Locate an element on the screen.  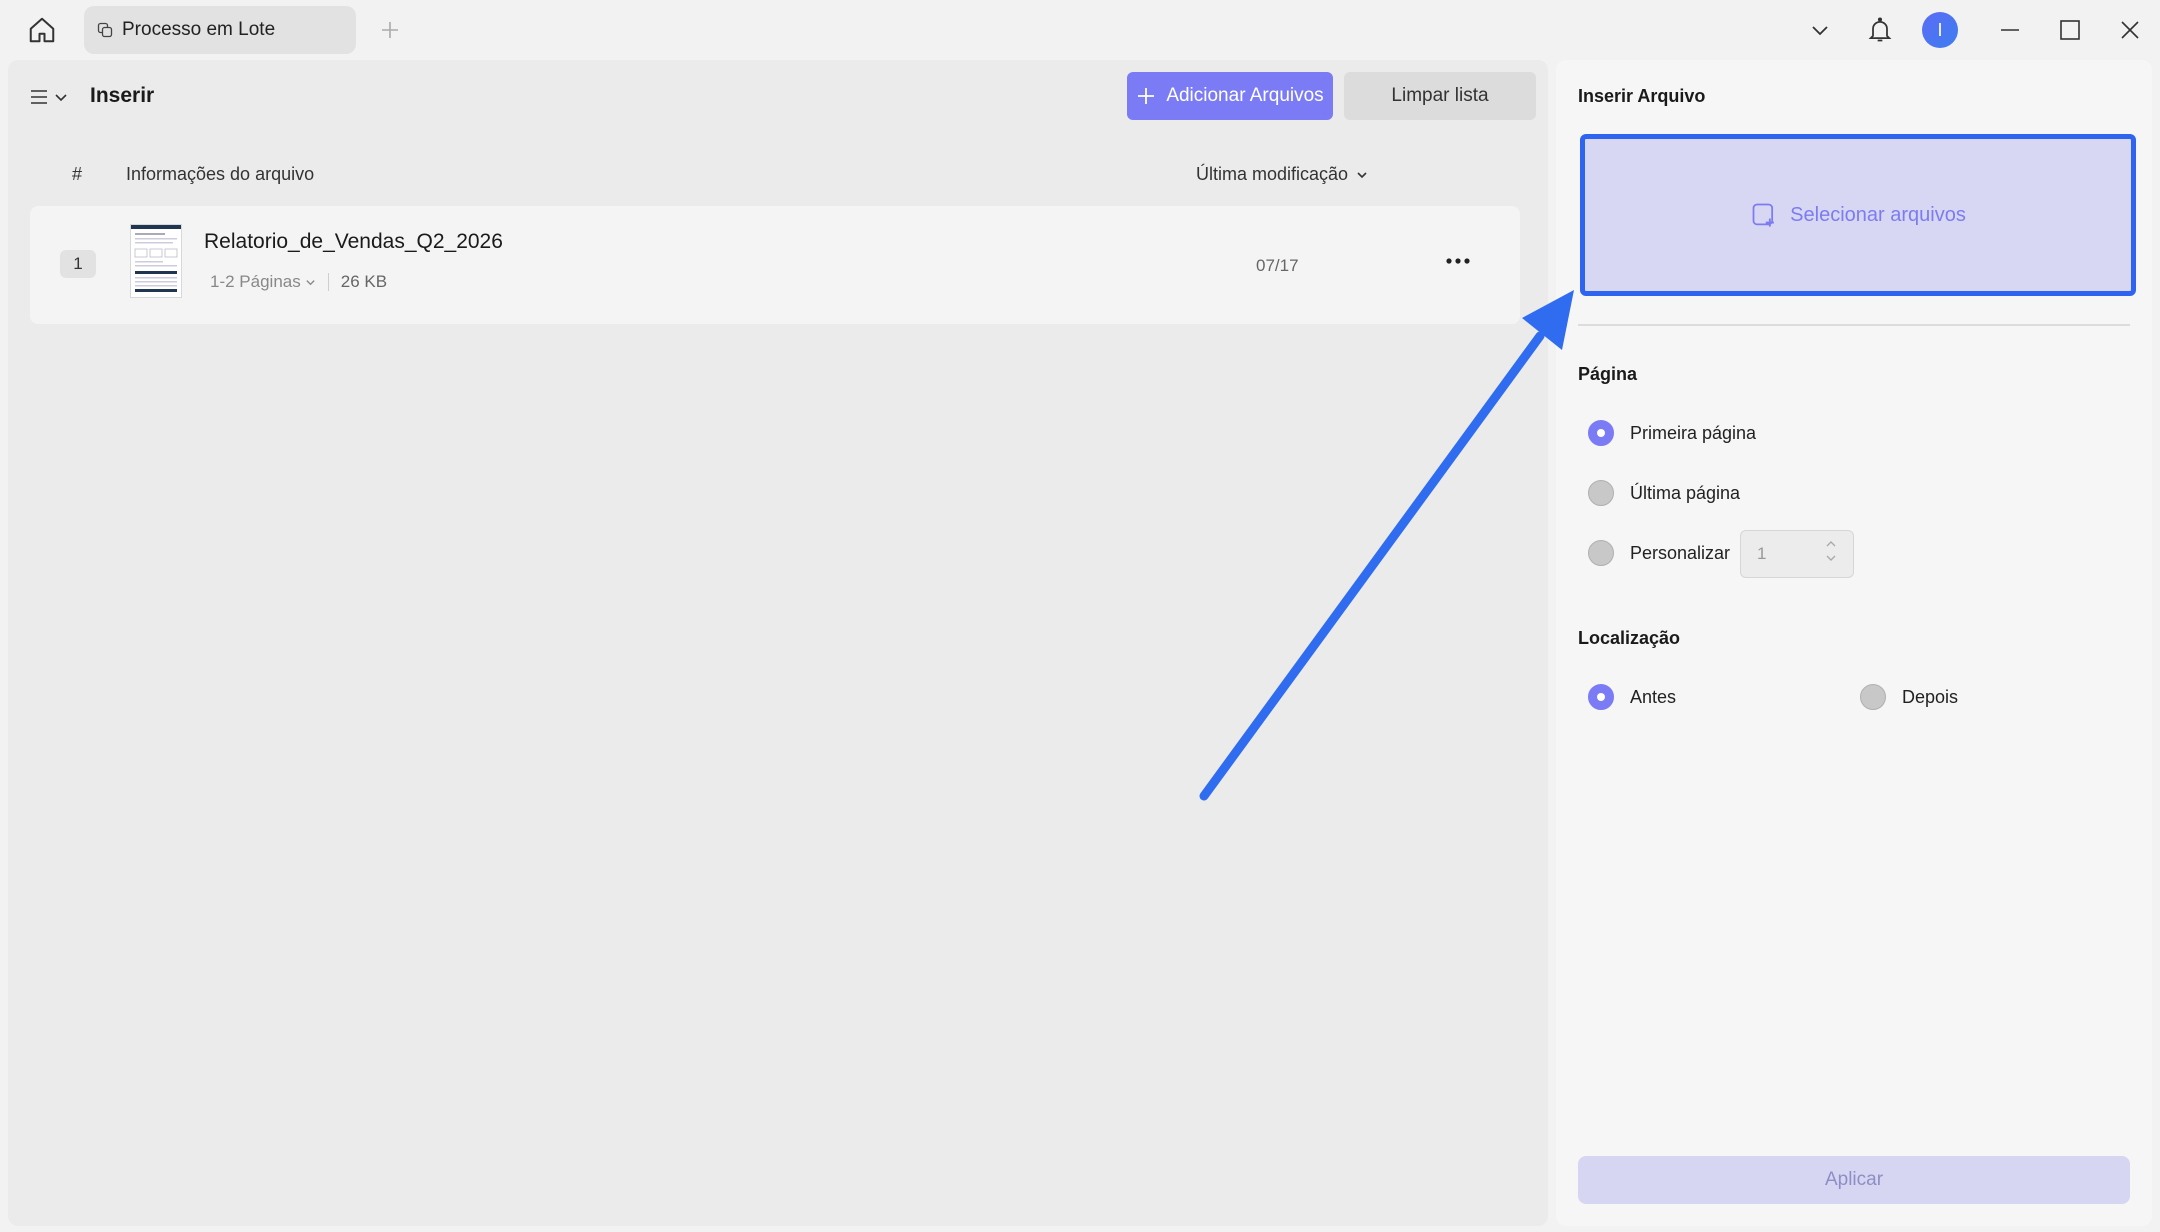
tab-title: Processo em Lote is located at coordinates (199, 29).